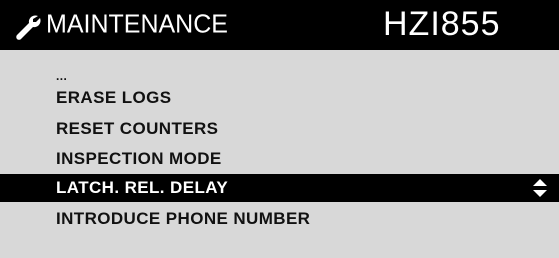 The image size is (559, 258). I want to click on menu-item-introduce-phone-number: INTRODUCE PHONE NUMBER, so click(279, 219).